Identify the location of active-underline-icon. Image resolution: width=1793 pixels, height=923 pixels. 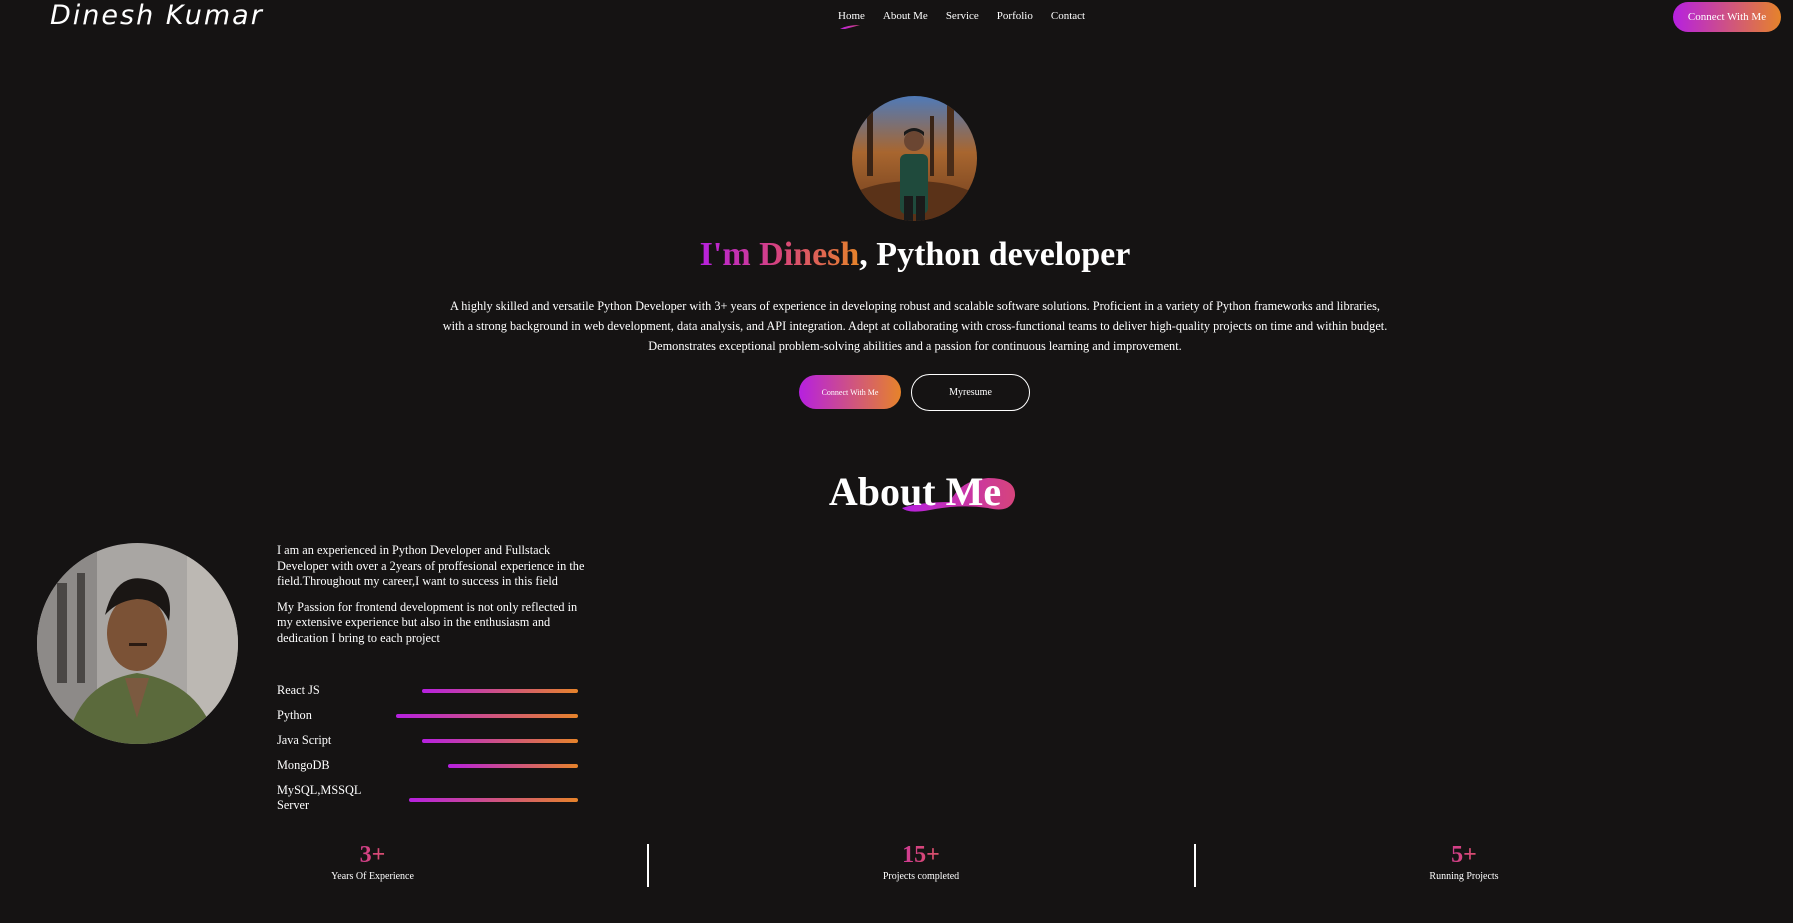
(850, 27).